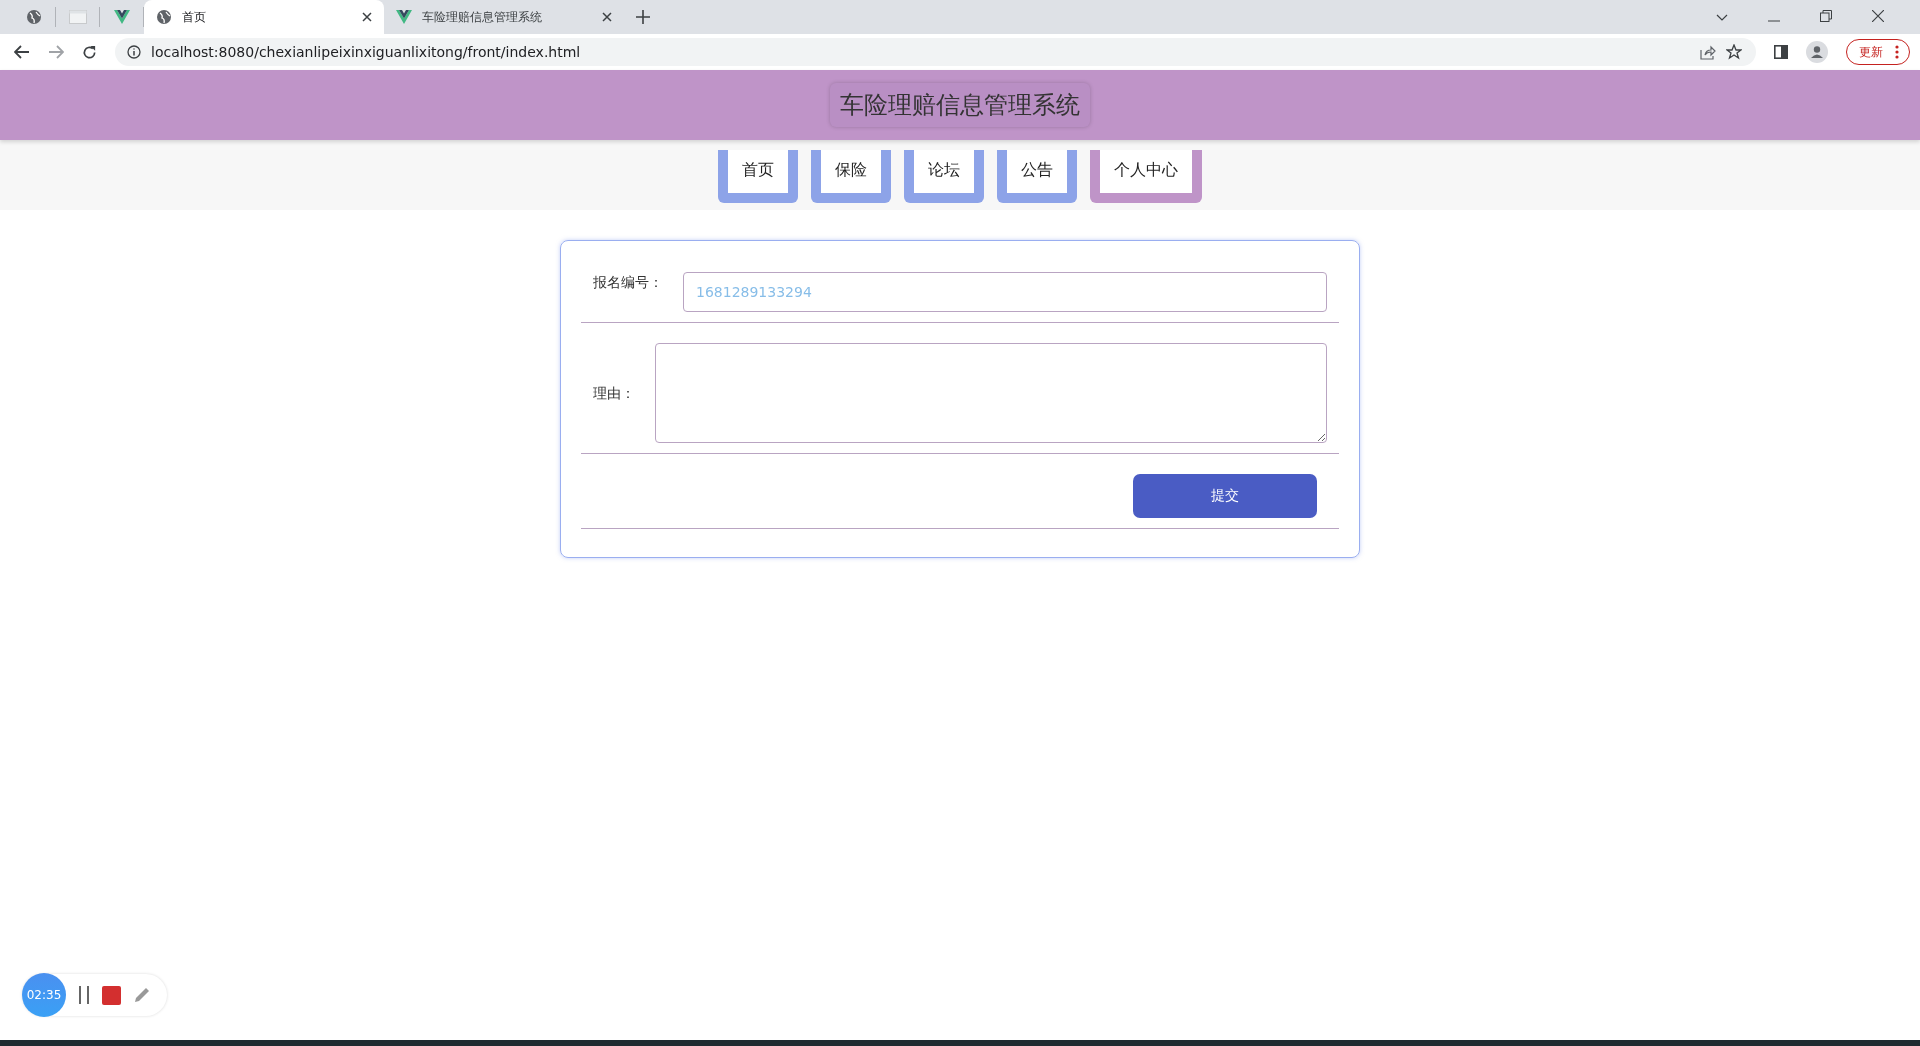 The height and width of the screenshot is (1046, 1920). Describe the element at coordinates (944, 176) in the screenshot. I see `nav-tab: 论坛` at that location.